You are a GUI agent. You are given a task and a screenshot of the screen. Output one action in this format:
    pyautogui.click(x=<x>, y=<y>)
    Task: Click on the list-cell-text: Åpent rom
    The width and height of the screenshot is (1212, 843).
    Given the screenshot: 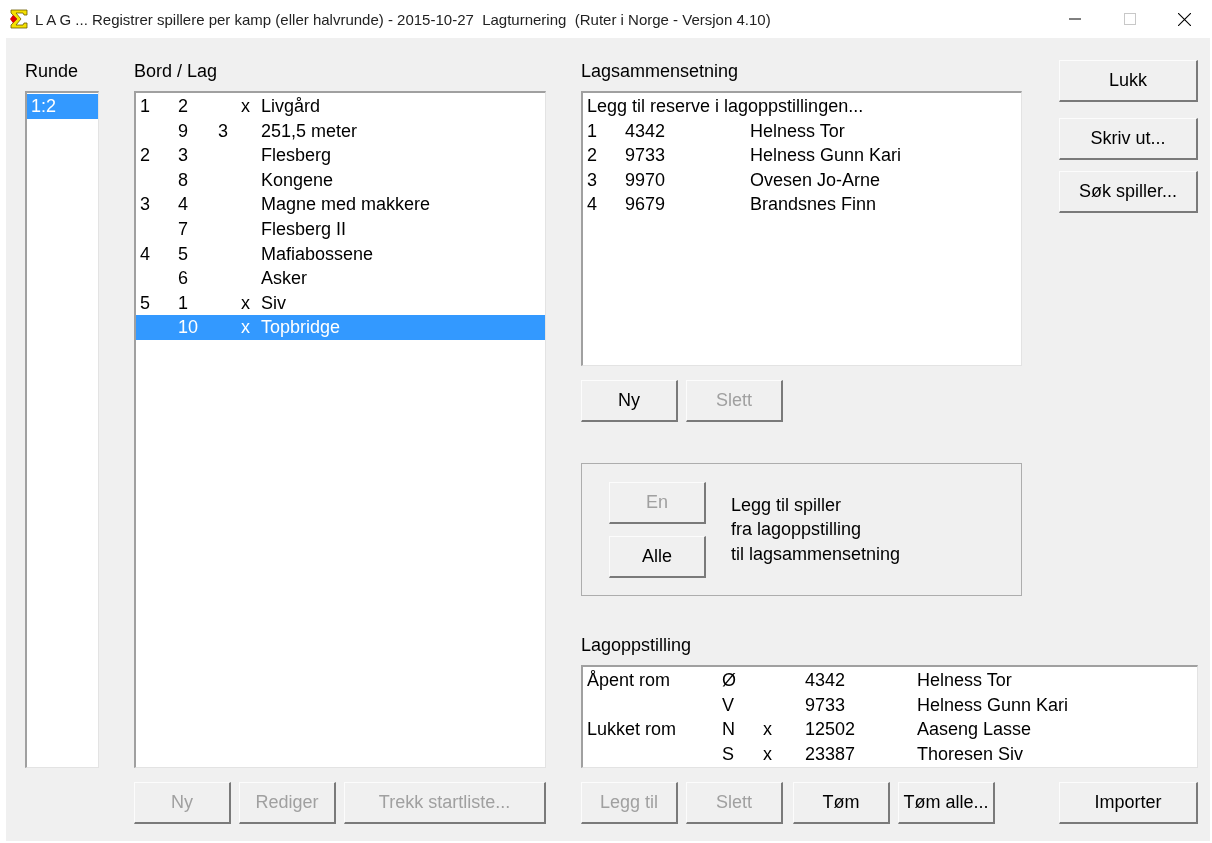 What is the action you would take?
    pyautogui.click(x=629, y=680)
    